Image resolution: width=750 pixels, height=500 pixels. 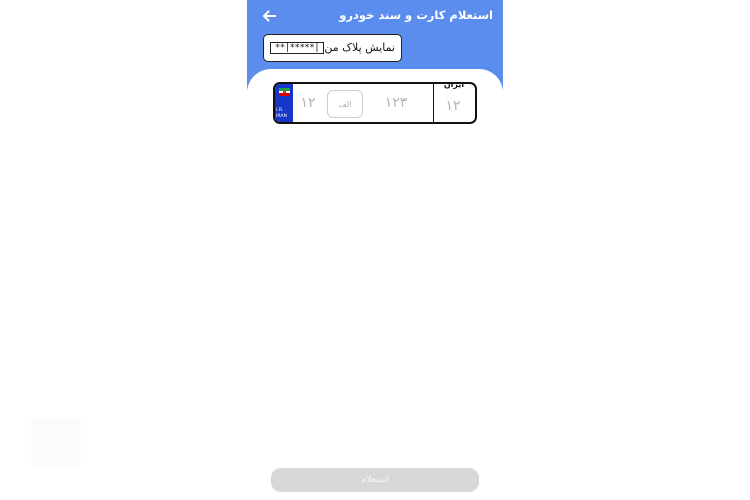 I want to click on back-button, so click(x=269, y=16).